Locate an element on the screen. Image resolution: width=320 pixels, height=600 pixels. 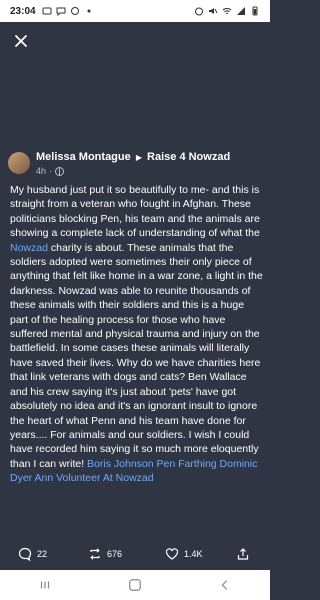
recent-apps-icon is located at coordinates (45, 585).